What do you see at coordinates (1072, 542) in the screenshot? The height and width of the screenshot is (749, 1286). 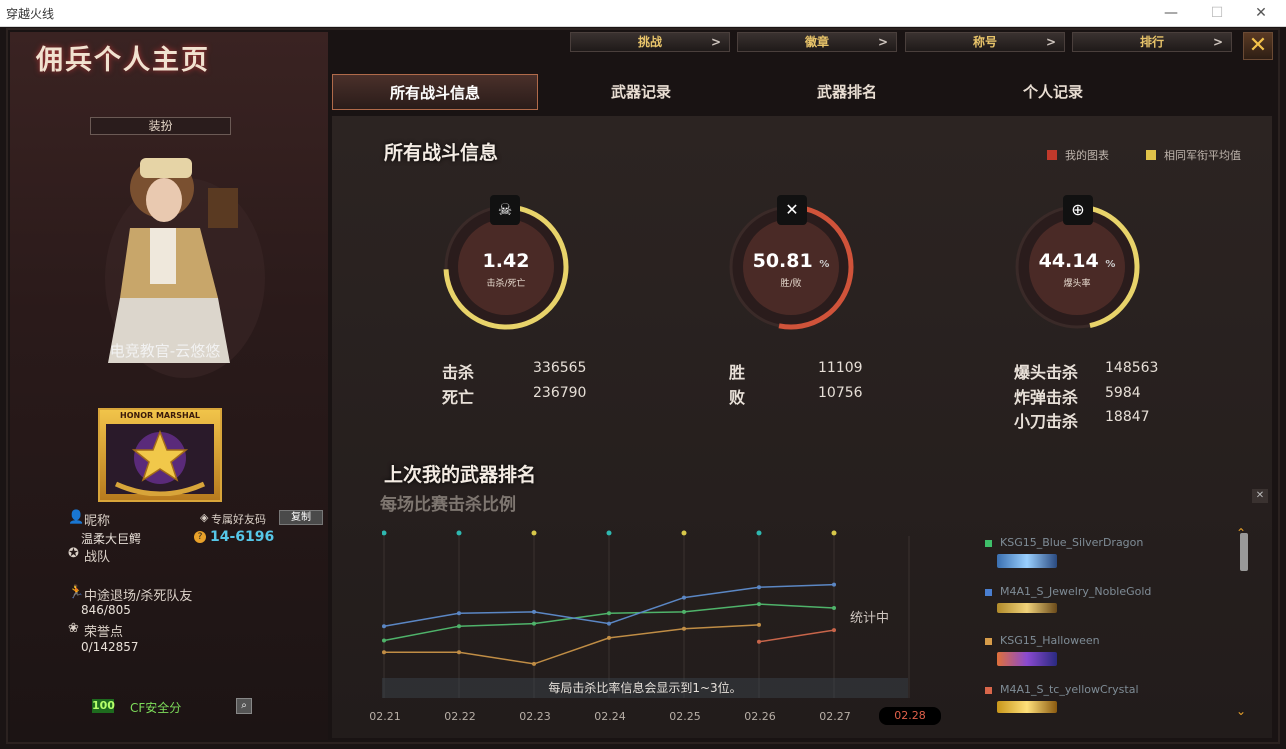 I see `weapon-name: KSG15_Blue_SilverDragon` at bounding box center [1072, 542].